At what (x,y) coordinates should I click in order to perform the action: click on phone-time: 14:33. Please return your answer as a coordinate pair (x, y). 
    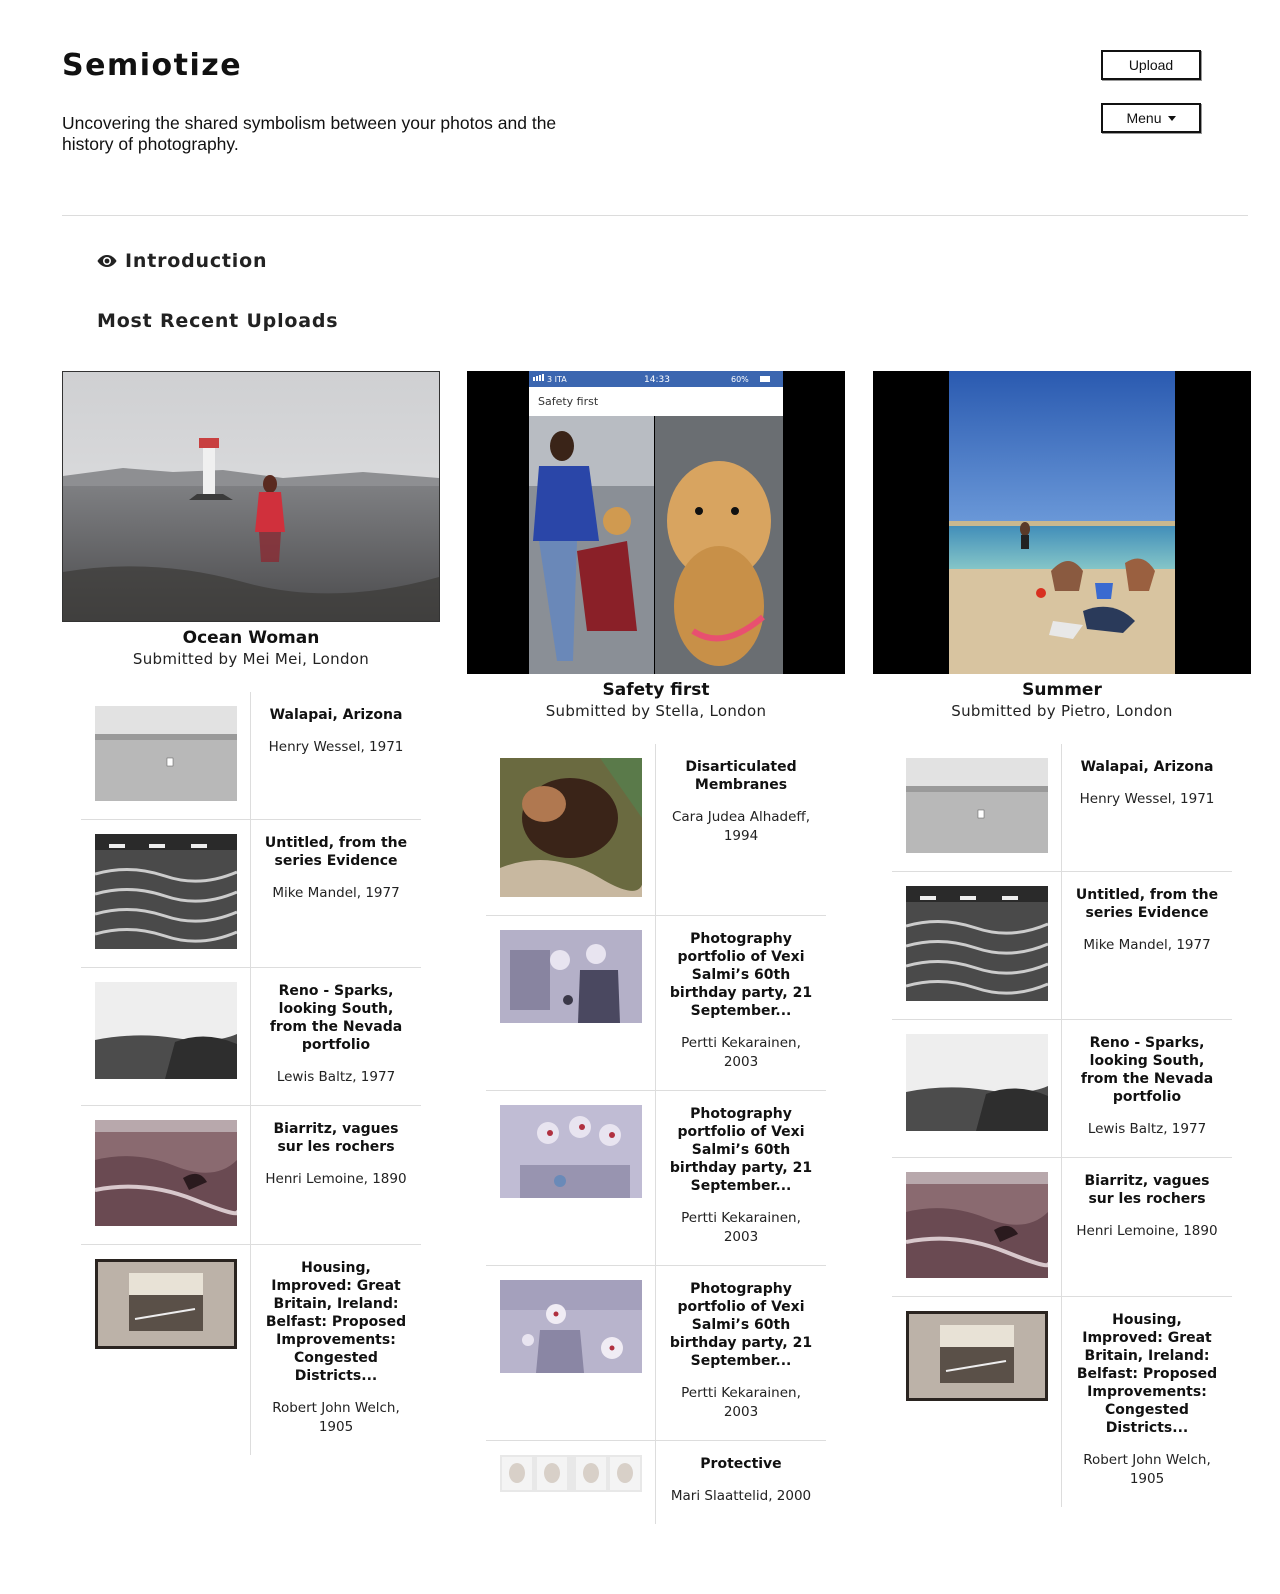
    Looking at the image, I should click on (657, 380).